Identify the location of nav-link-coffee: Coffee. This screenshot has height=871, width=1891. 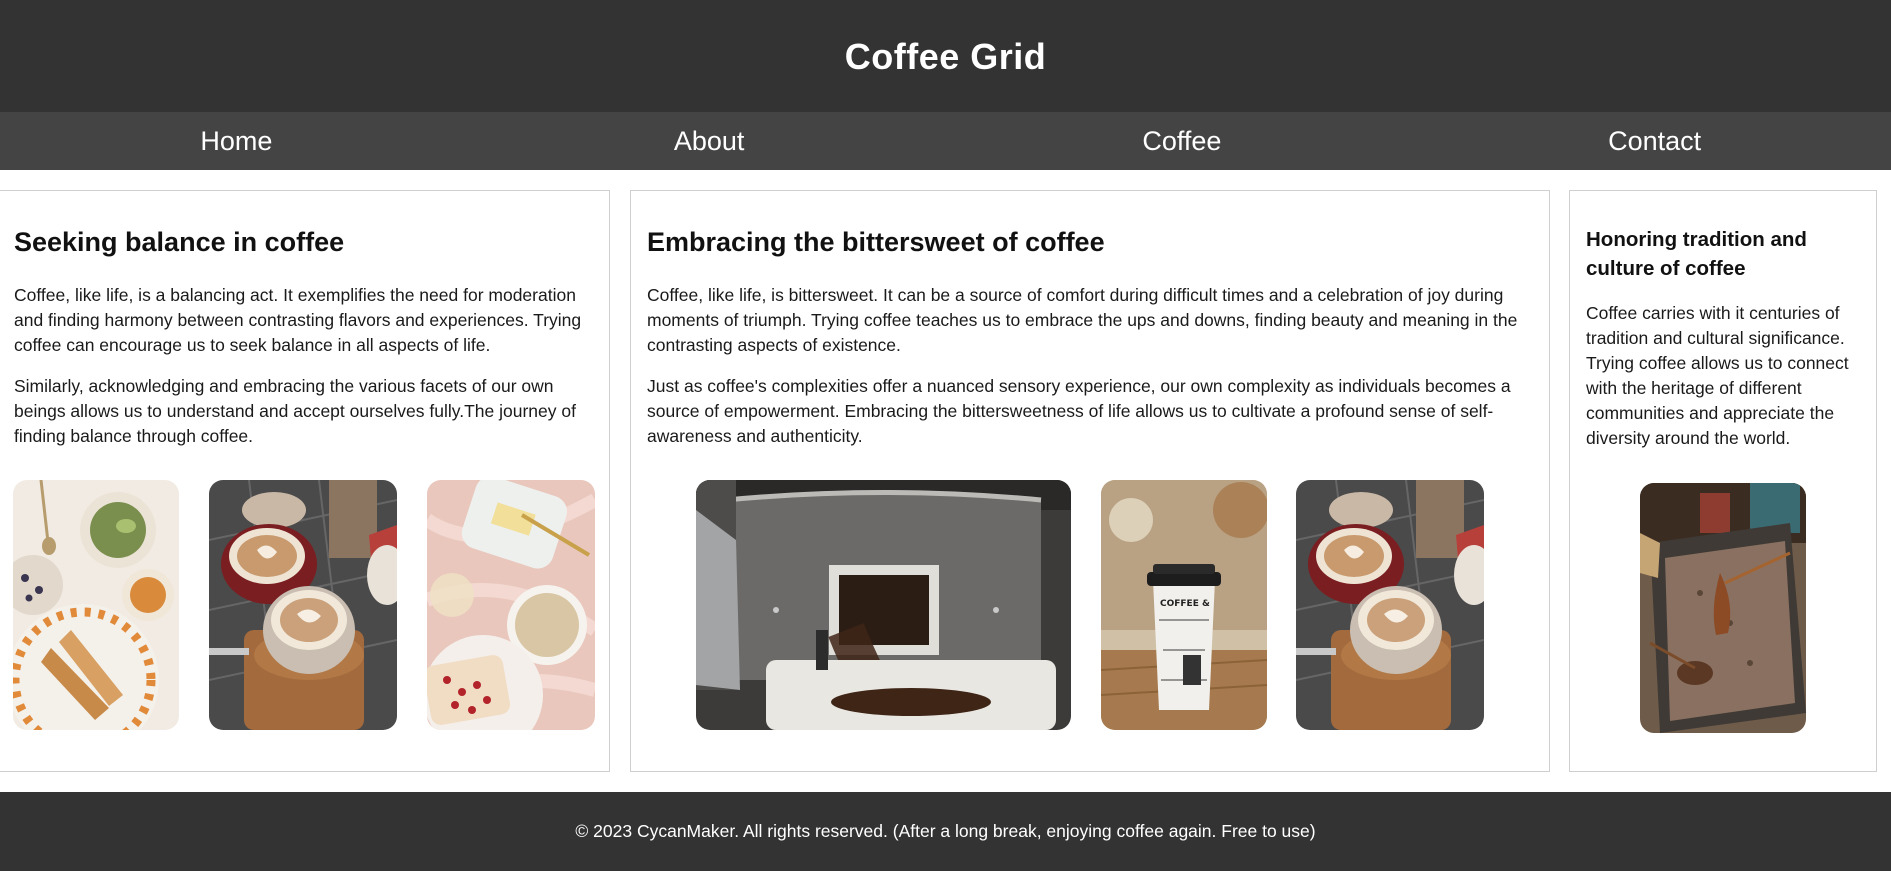
(1182, 141).